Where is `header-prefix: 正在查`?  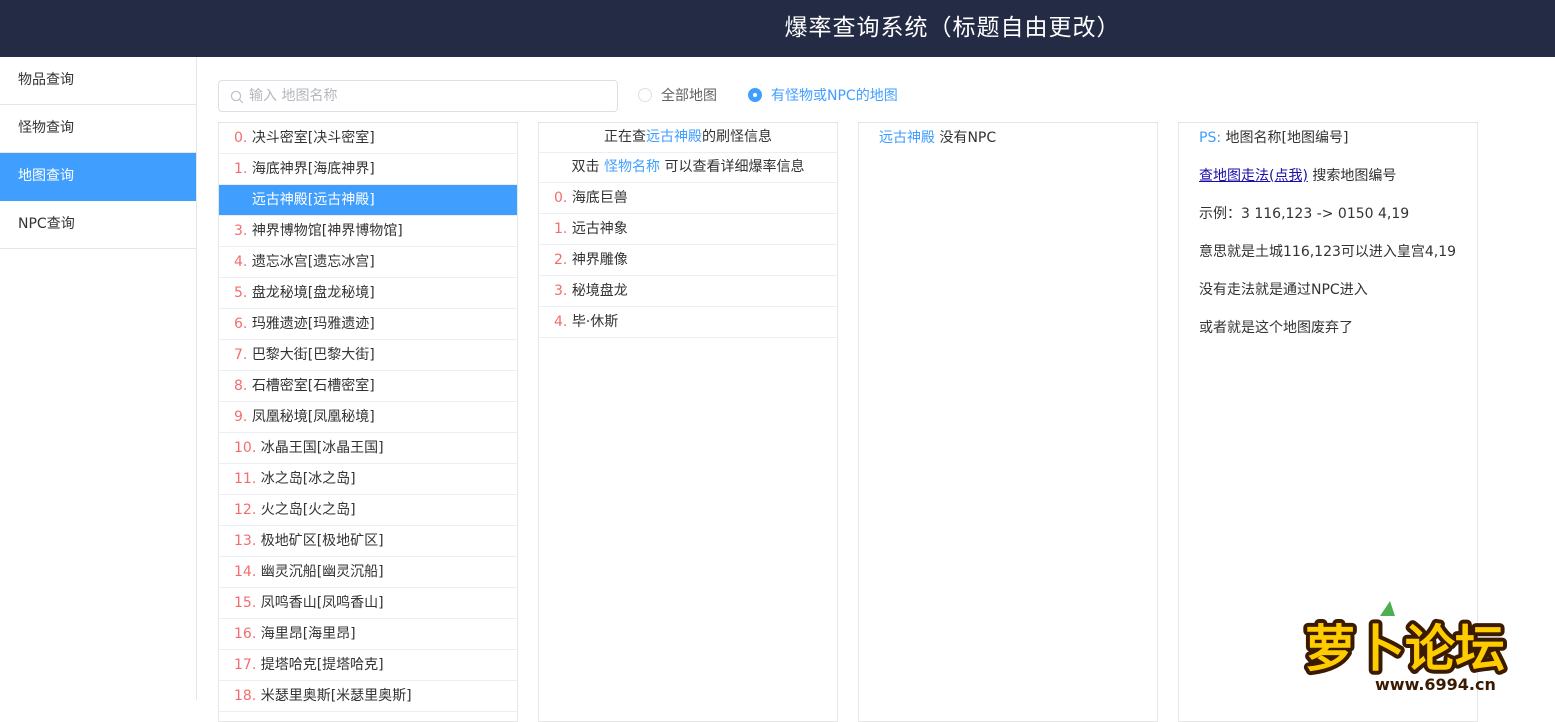
header-prefix: 正在查 is located at coordinates (625, 137).